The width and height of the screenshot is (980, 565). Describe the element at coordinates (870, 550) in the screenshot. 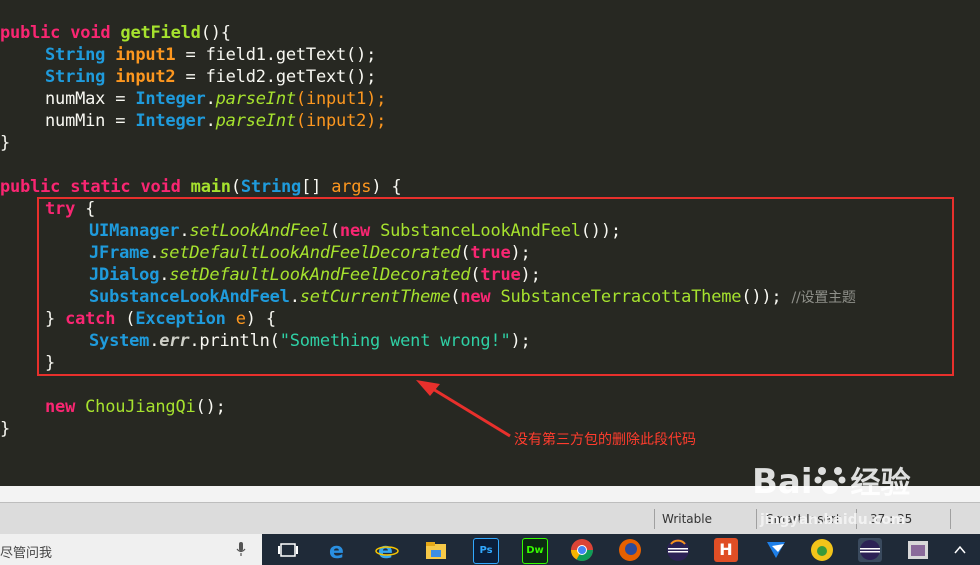

I see `eclipse-active-icon` at that location.